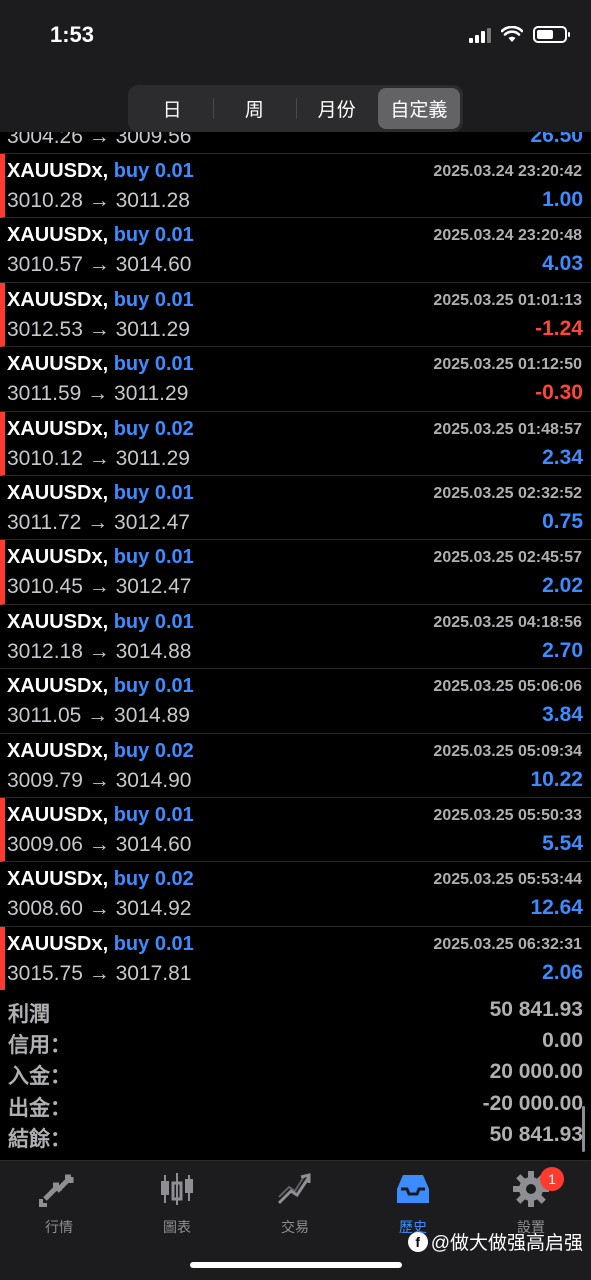 The height and width of the screenshot is (1280, 591). I want to click on deal-time: 2025.03.24 23:20:48, so click(507, 236).